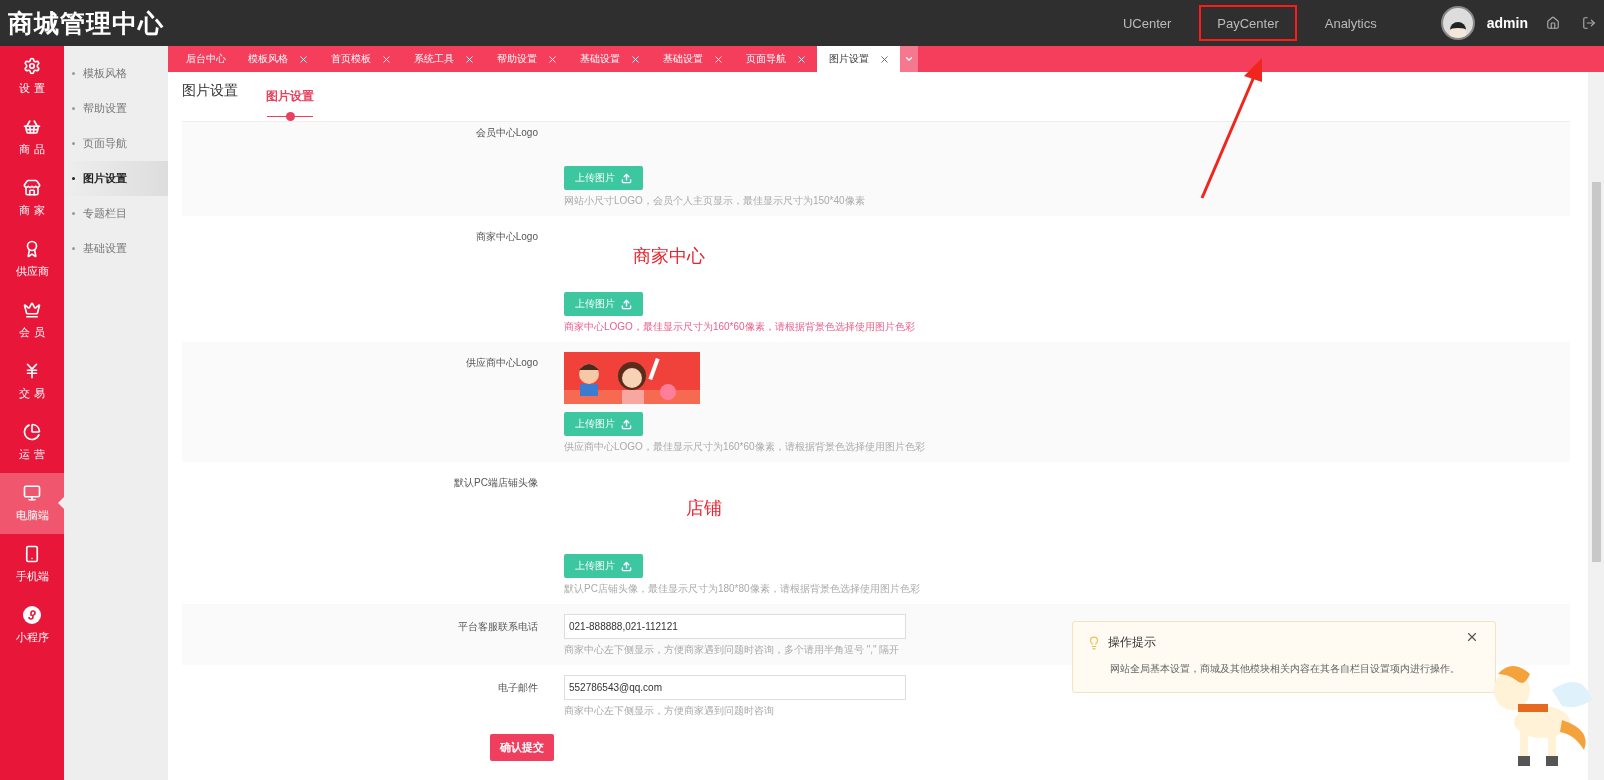  Describe the element at coordinates (668, 256) in the screenshot. I see `logo-preview-text: 商家中心` at that location.